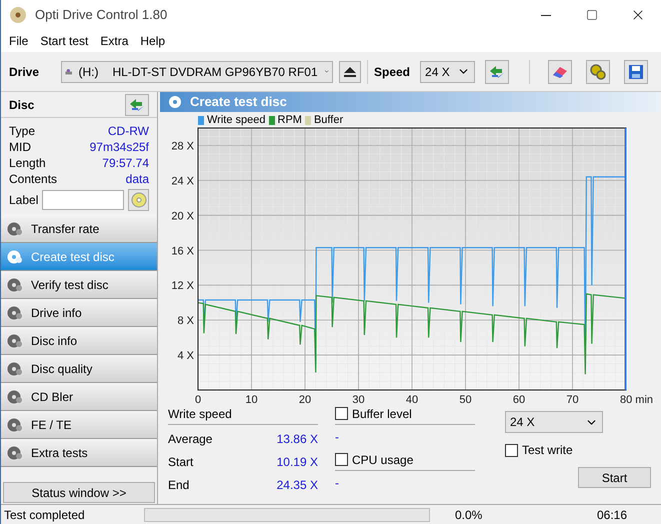 The width and height of the screenshot is (661, 524). I want to click on result-value: 24.35 X, so click(297, 485).